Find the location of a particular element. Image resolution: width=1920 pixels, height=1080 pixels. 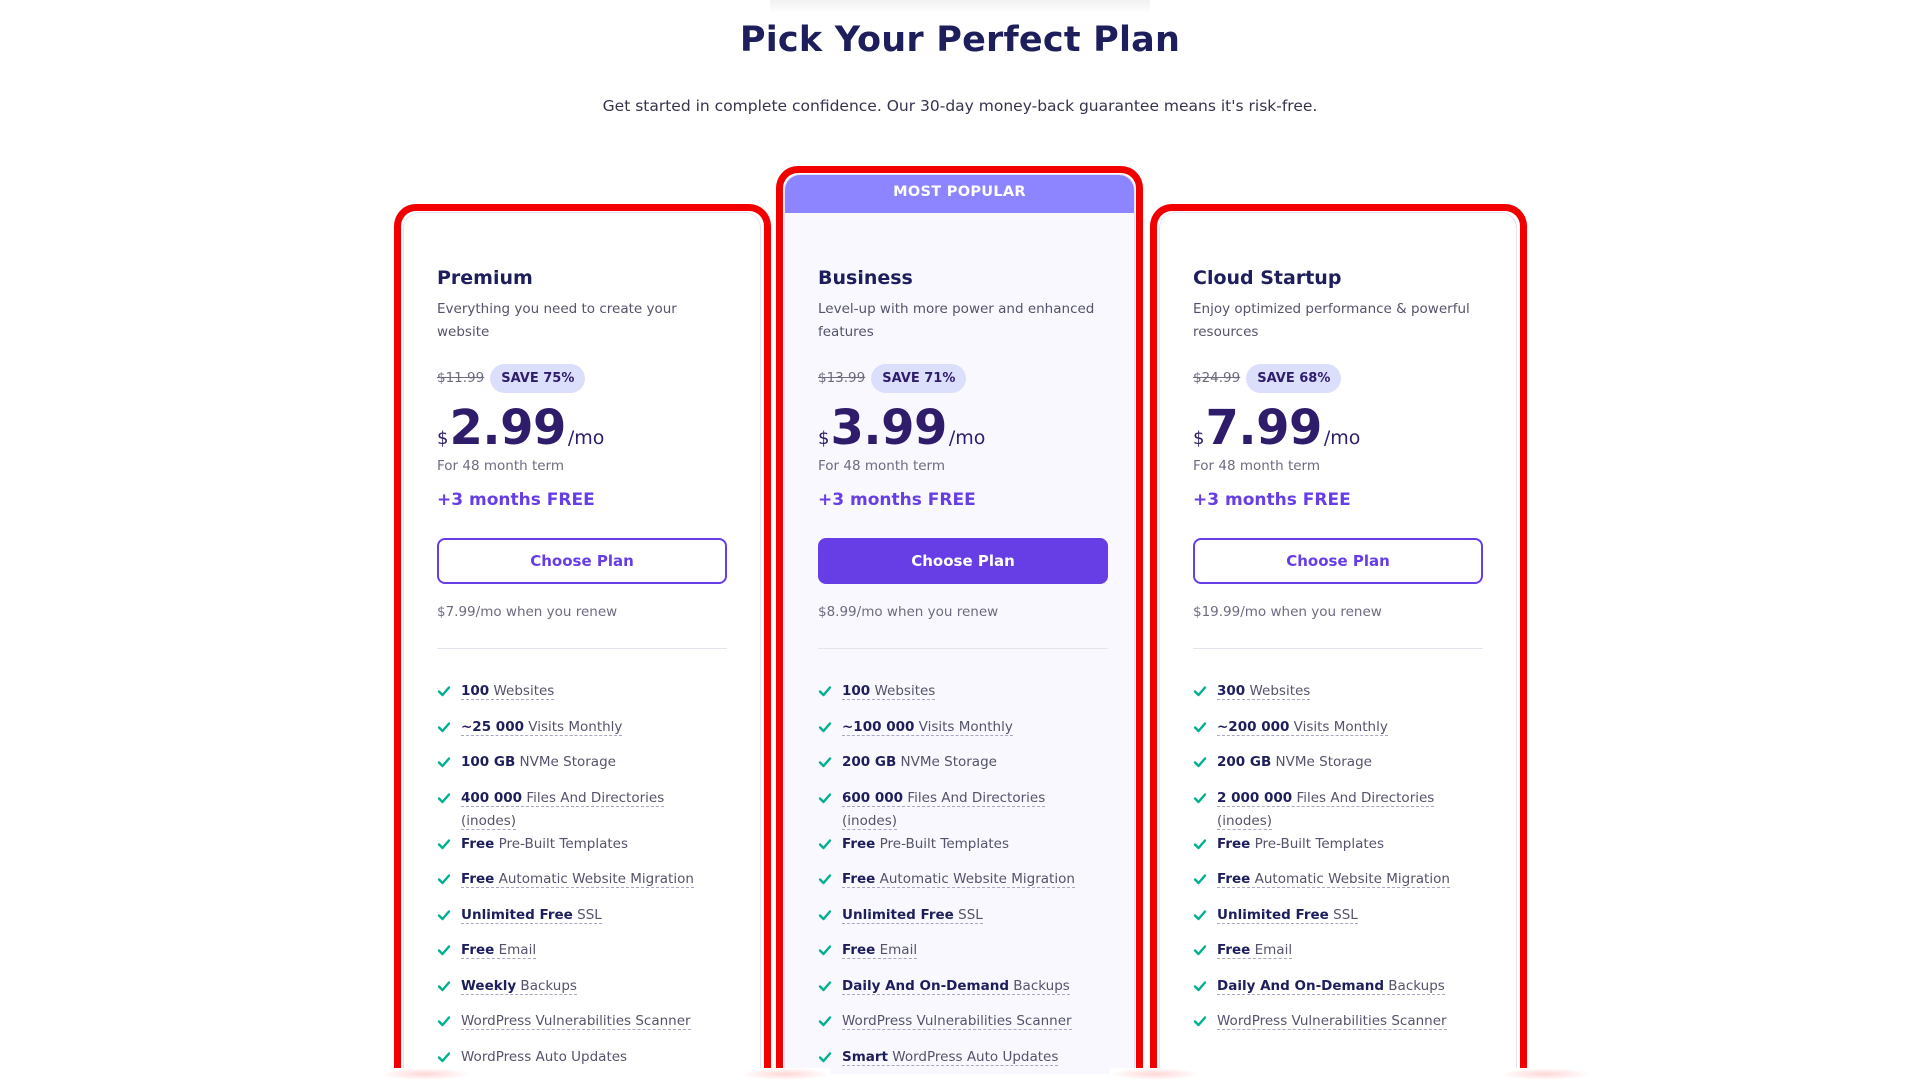

save-badge: SAVE 75% is located at coordinates (538, 378).